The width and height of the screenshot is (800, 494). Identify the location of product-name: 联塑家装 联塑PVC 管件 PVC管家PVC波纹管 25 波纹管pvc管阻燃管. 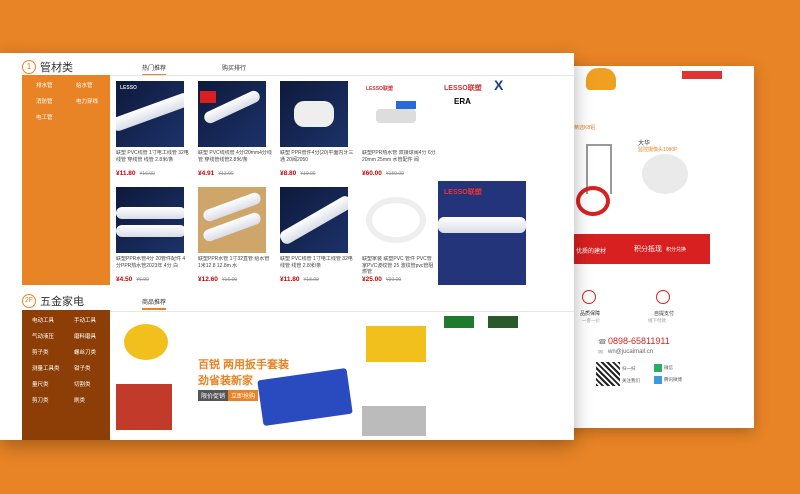
(399, 266).